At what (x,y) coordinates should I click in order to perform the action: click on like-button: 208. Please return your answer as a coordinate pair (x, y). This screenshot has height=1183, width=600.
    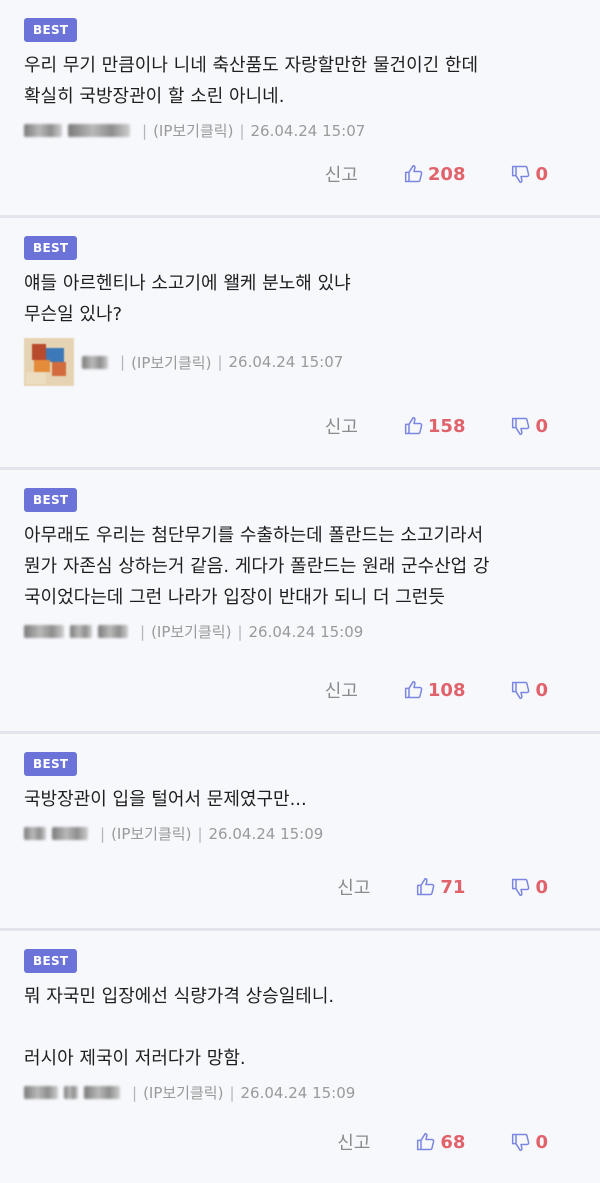
    Looking at the image, I should click on (435, 174).